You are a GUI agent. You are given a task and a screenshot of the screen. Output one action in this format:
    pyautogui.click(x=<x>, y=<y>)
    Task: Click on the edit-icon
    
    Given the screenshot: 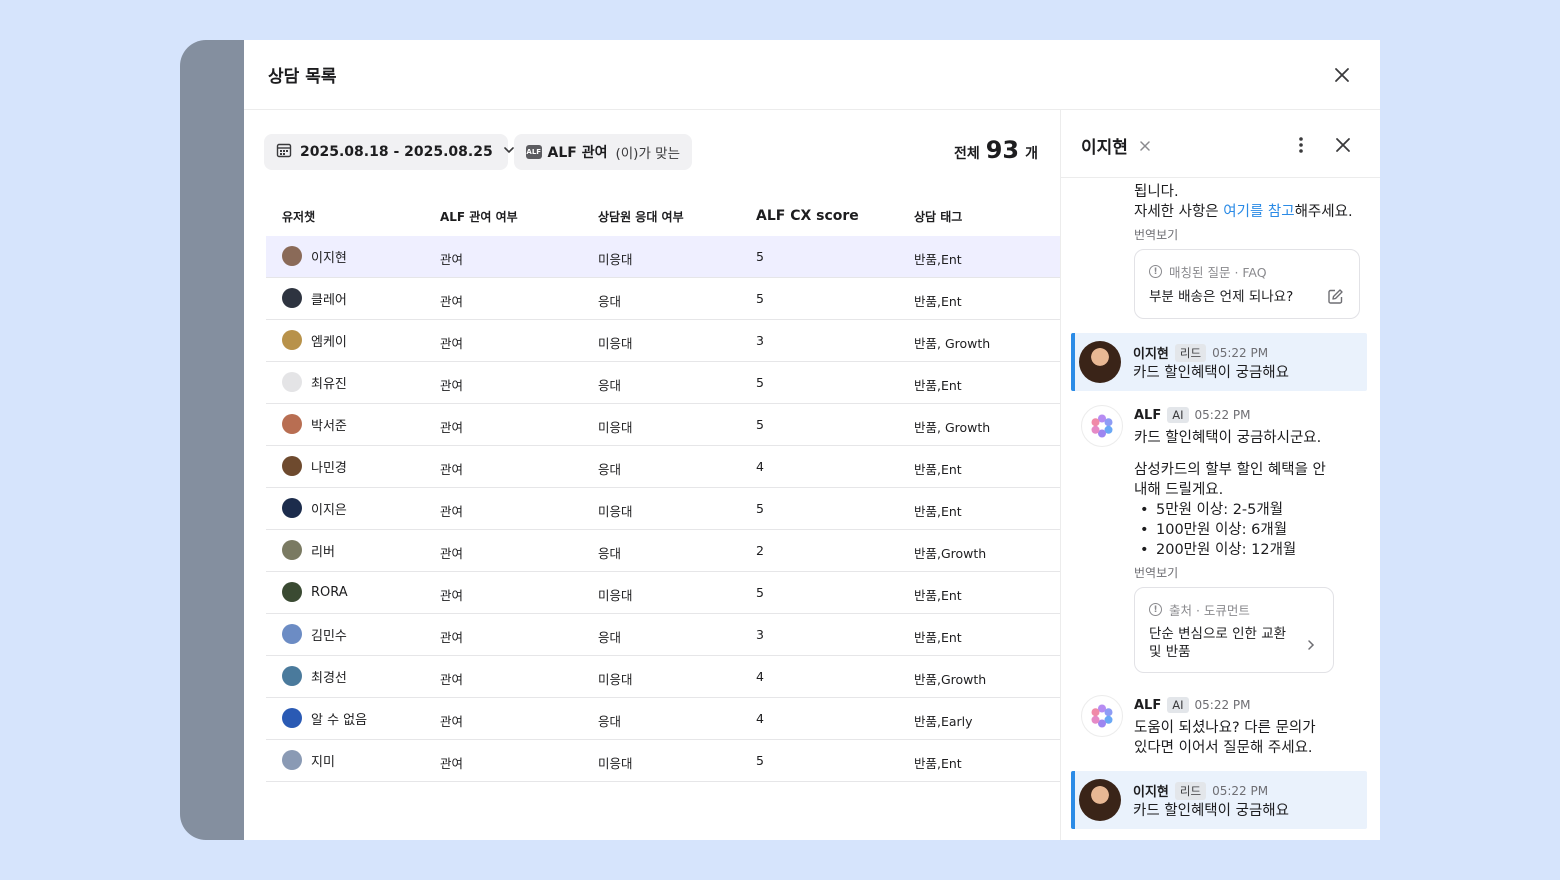 What is the action you would take?
    pyautogui.click(x=1335, y=298)
    